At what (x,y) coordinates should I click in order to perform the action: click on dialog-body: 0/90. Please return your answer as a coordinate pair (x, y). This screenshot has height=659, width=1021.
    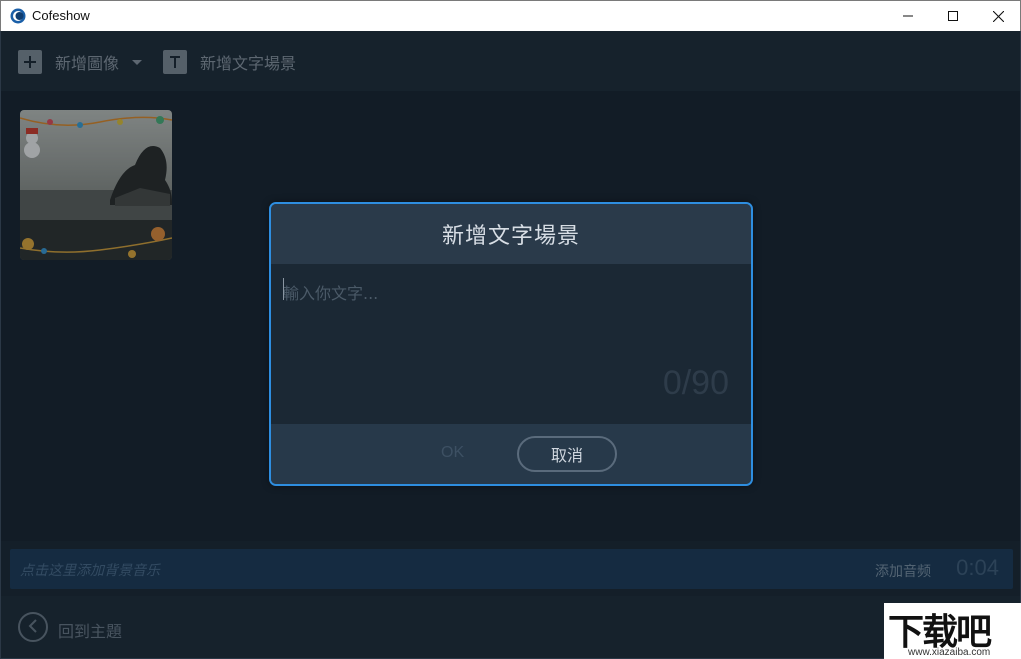
    Looking at the image, I should click on (511, 344).